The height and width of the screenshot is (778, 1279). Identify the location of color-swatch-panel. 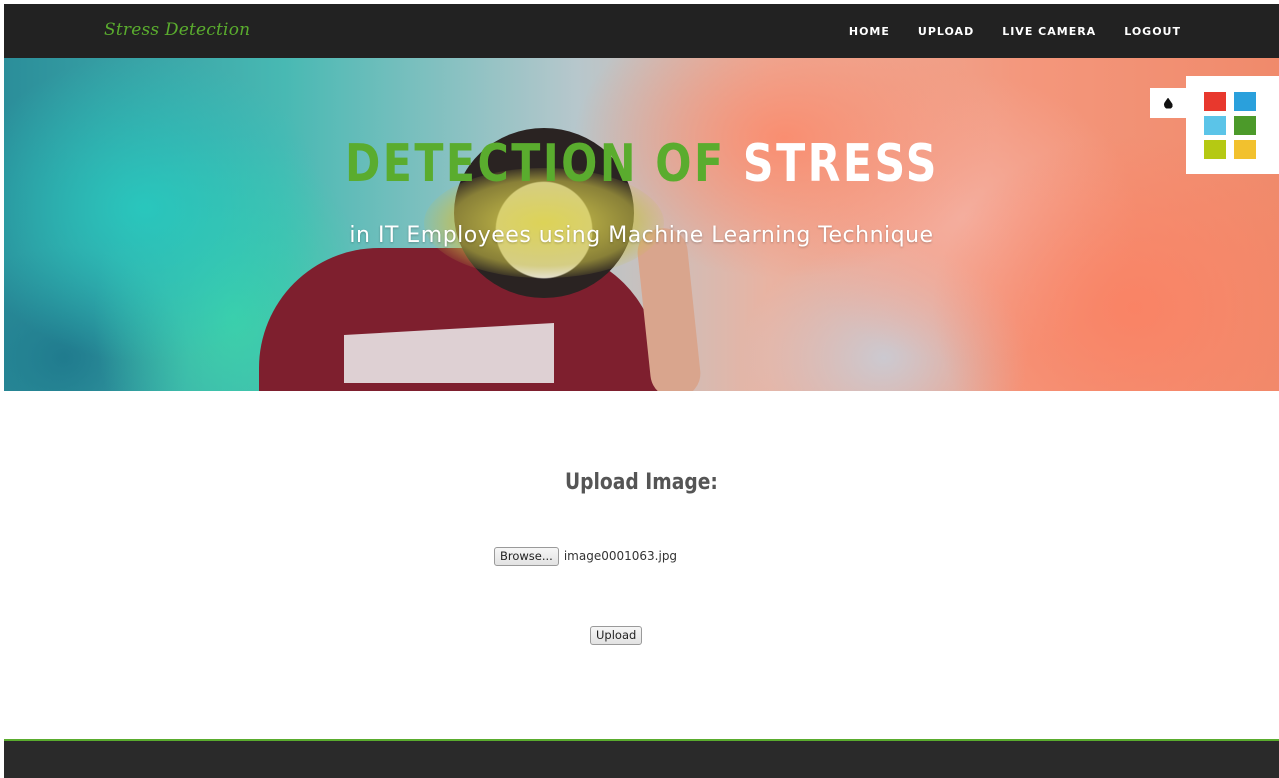
(1232, 125).